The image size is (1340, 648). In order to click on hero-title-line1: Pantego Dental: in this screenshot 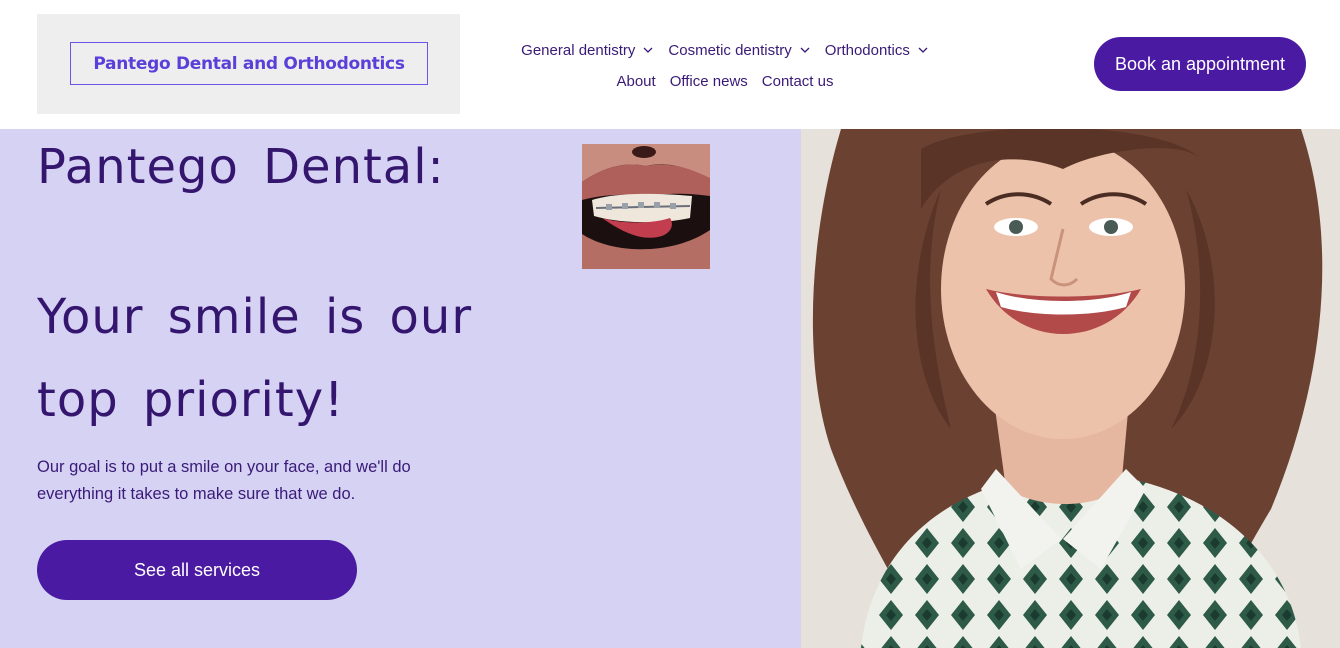, I will do `click(241, 167)`.